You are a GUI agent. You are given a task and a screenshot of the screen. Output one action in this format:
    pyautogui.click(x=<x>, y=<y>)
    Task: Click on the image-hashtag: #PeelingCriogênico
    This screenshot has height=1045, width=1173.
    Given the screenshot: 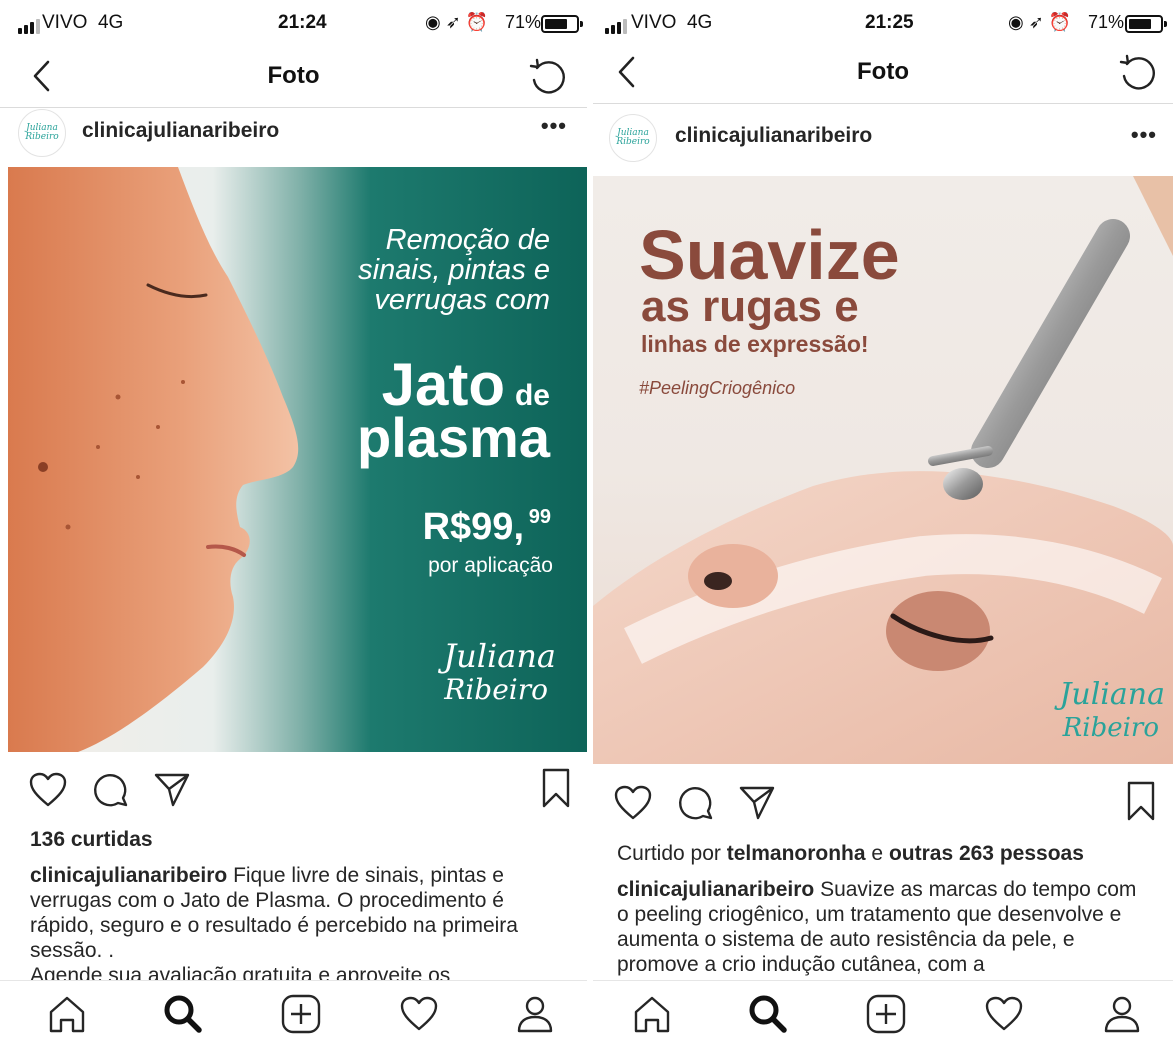 What is the action you would take?
    pyautogui.click(x=717, y=388)
    